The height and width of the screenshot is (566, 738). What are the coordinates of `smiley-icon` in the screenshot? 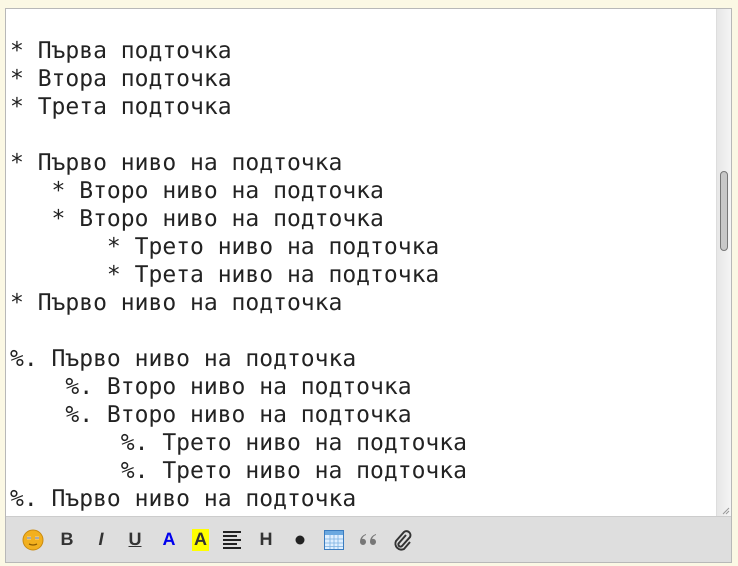 It's located at (33, 539).